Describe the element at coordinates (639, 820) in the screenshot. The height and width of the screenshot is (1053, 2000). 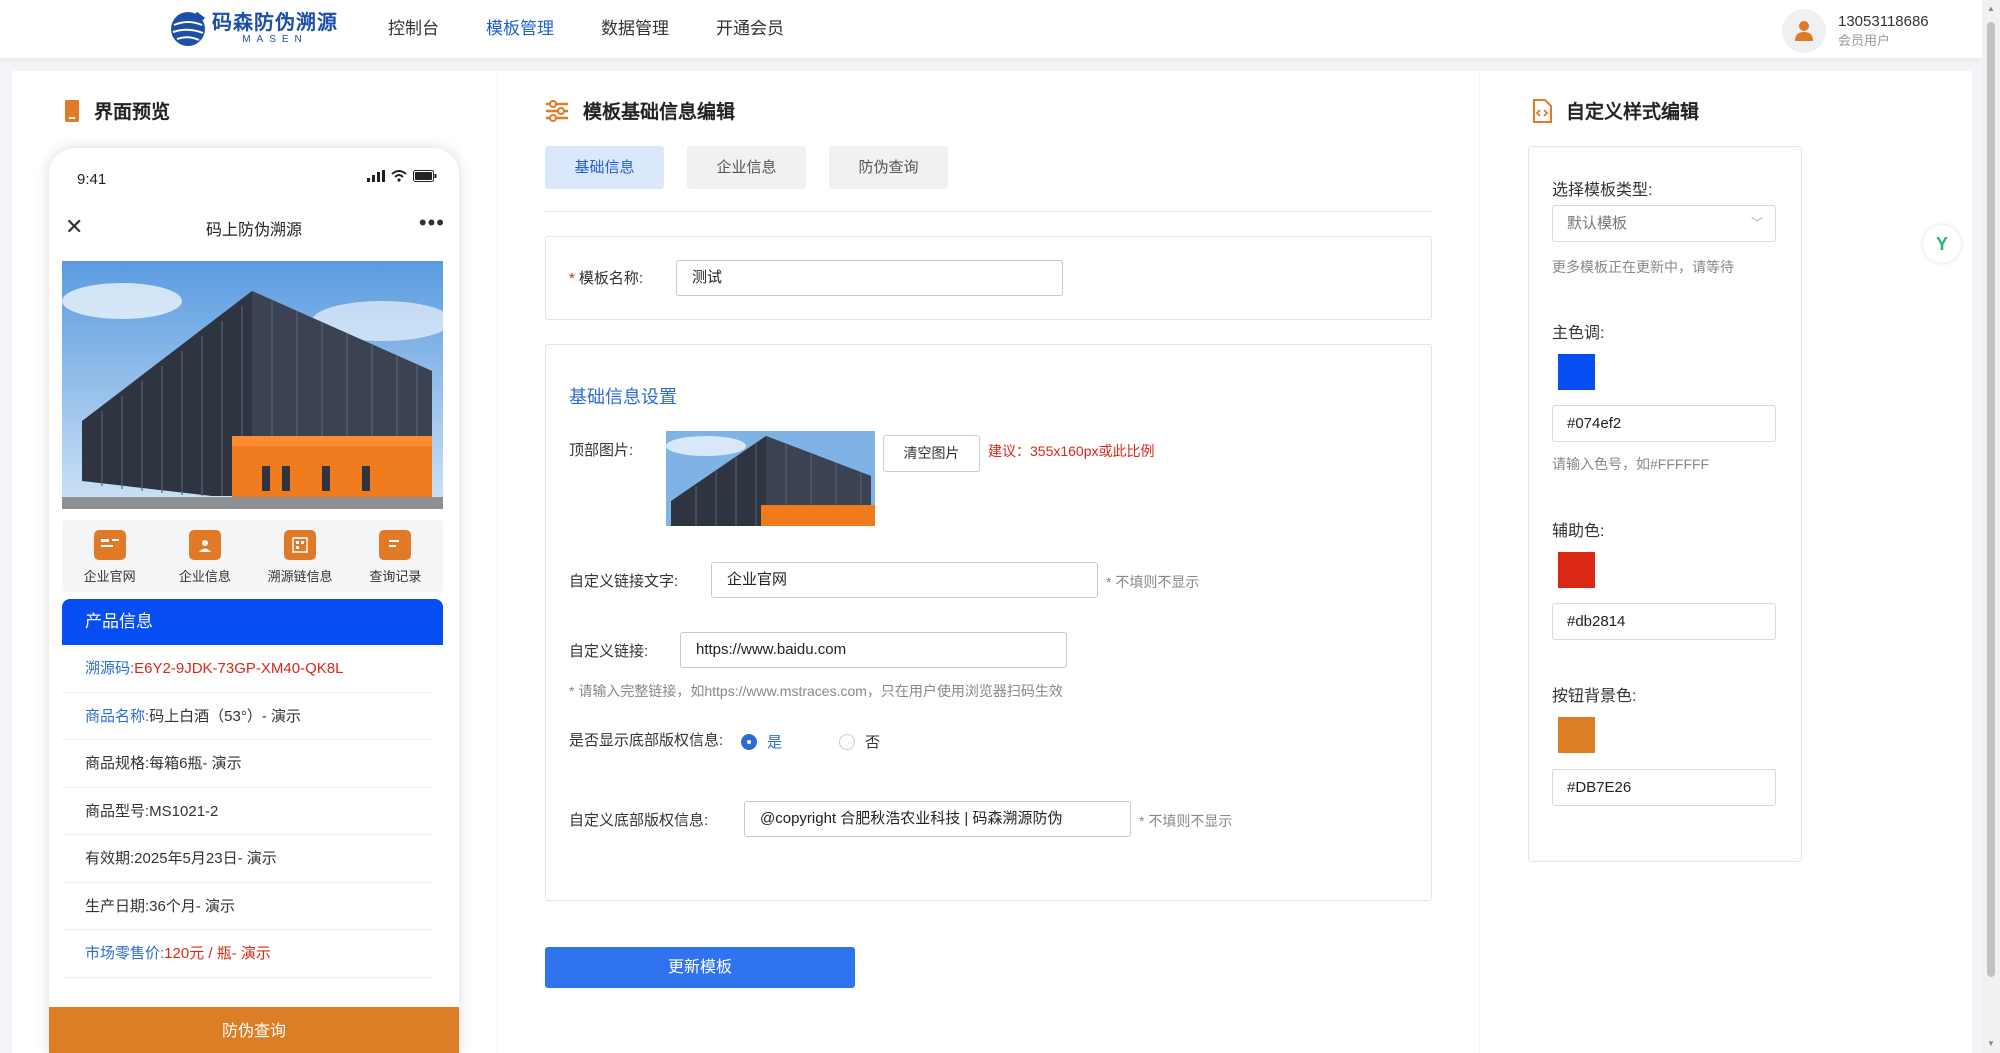
I see `copyright-label: 自定义底部版权信息:` at that location.